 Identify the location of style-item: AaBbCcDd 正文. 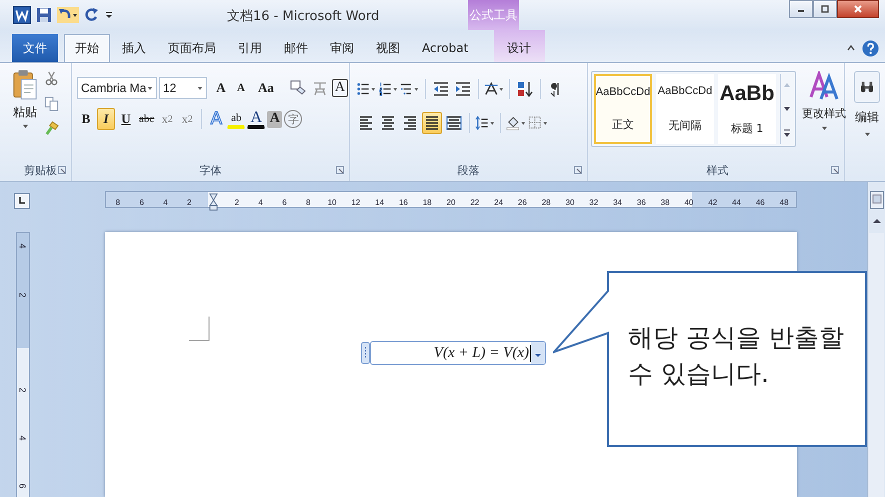
(623, 109).